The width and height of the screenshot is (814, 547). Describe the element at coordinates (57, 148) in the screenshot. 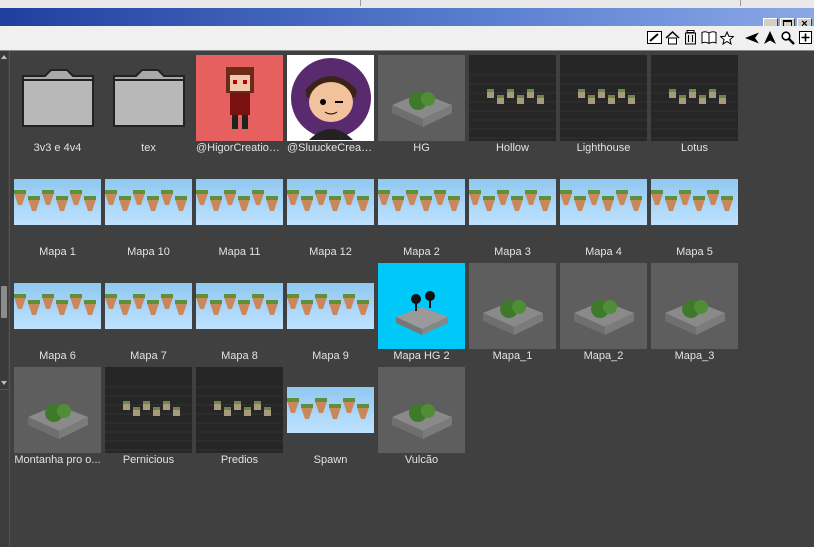

I see `item-label: 3v3 e 4v4` at that location.